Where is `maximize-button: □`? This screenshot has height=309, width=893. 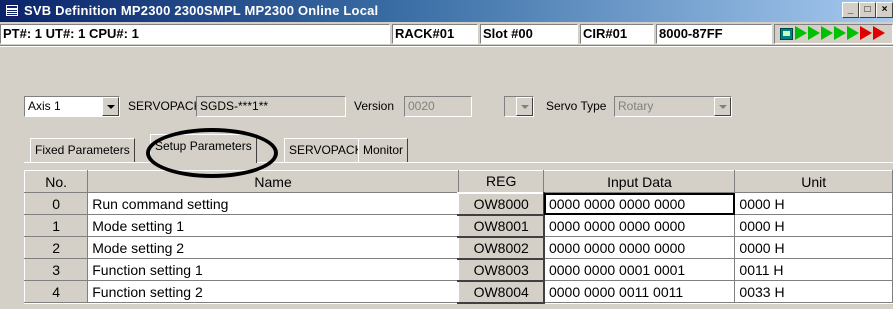 maximize-button: □ is located at coordinates (867, 10).